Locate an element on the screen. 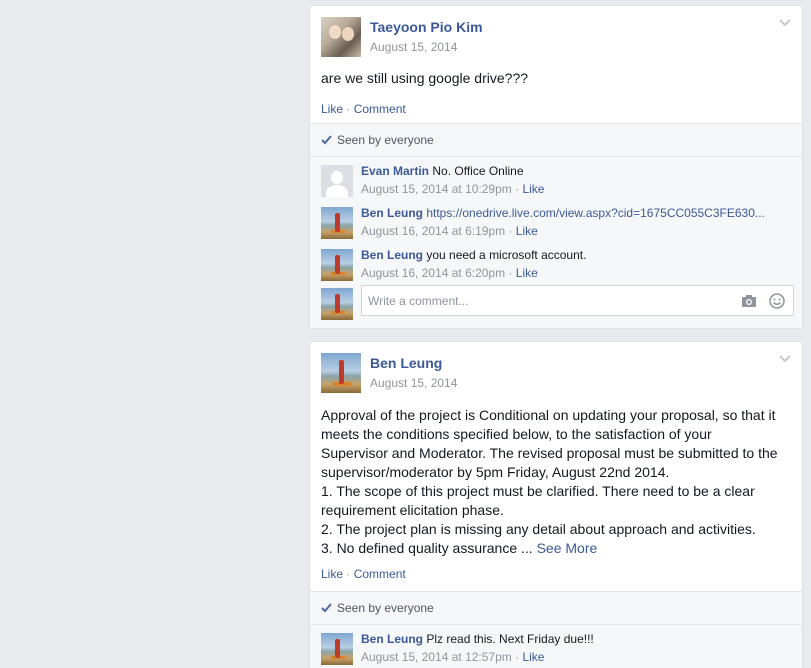  camera-icon is located at coordinates (749, 301).